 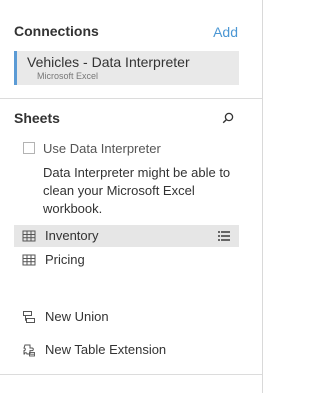 I want to click on connections-title: Connections, so click(x=56, y=31).